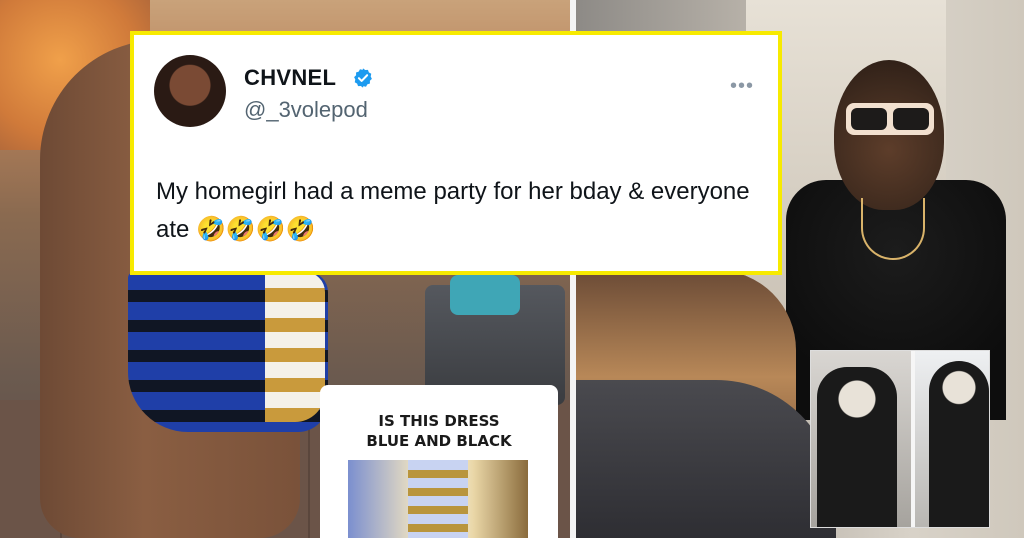  What do you see at coordinates (306, 110) in the screenshot?
I see `user-handle: @_3volepod` at bounding box center [306, 110].